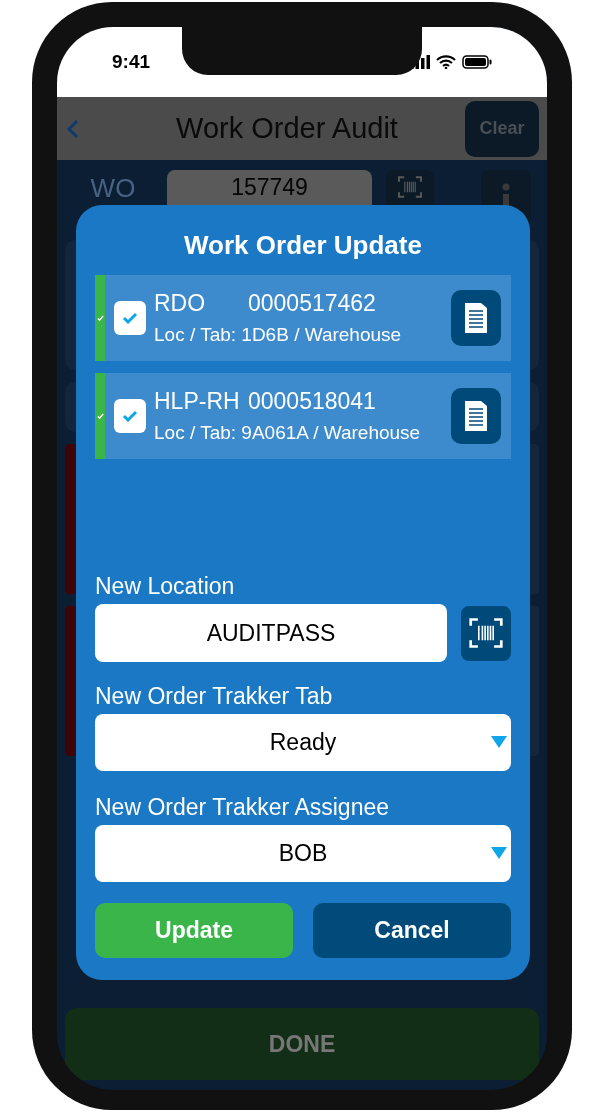  Describe the element at coordinates (271, 633) in the screenshot. I see `location-field: AUDITPASS` at that location.